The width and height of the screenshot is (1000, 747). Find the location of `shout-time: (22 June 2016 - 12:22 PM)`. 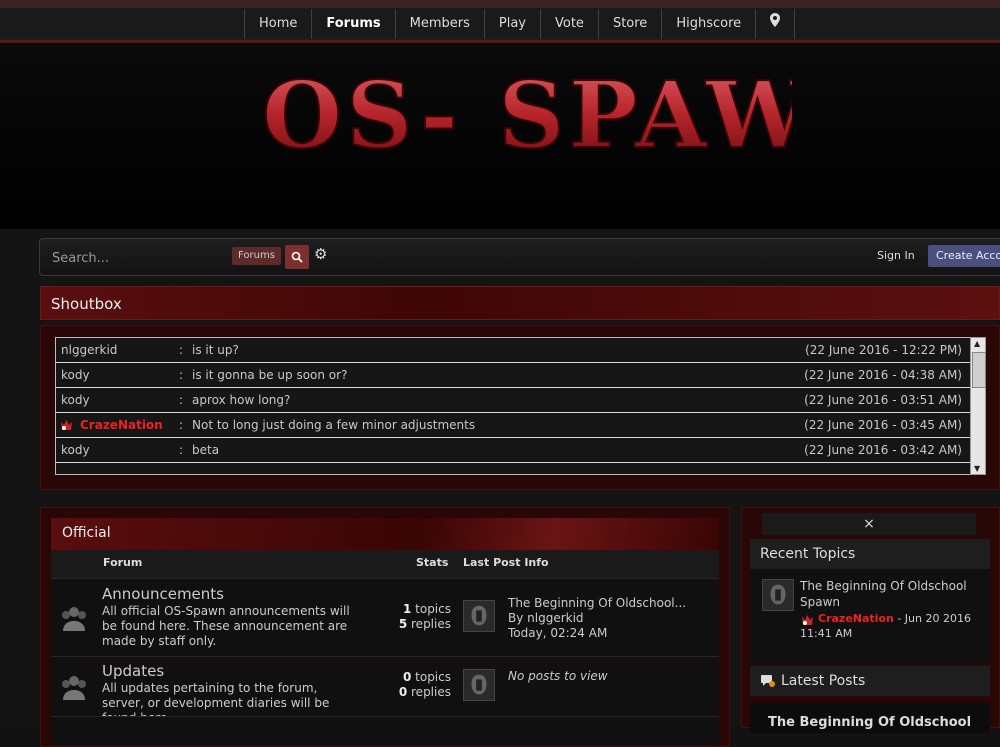

shout-time: (22 June 2016 - 12:22 PM) is located at coordinates (883, 350).